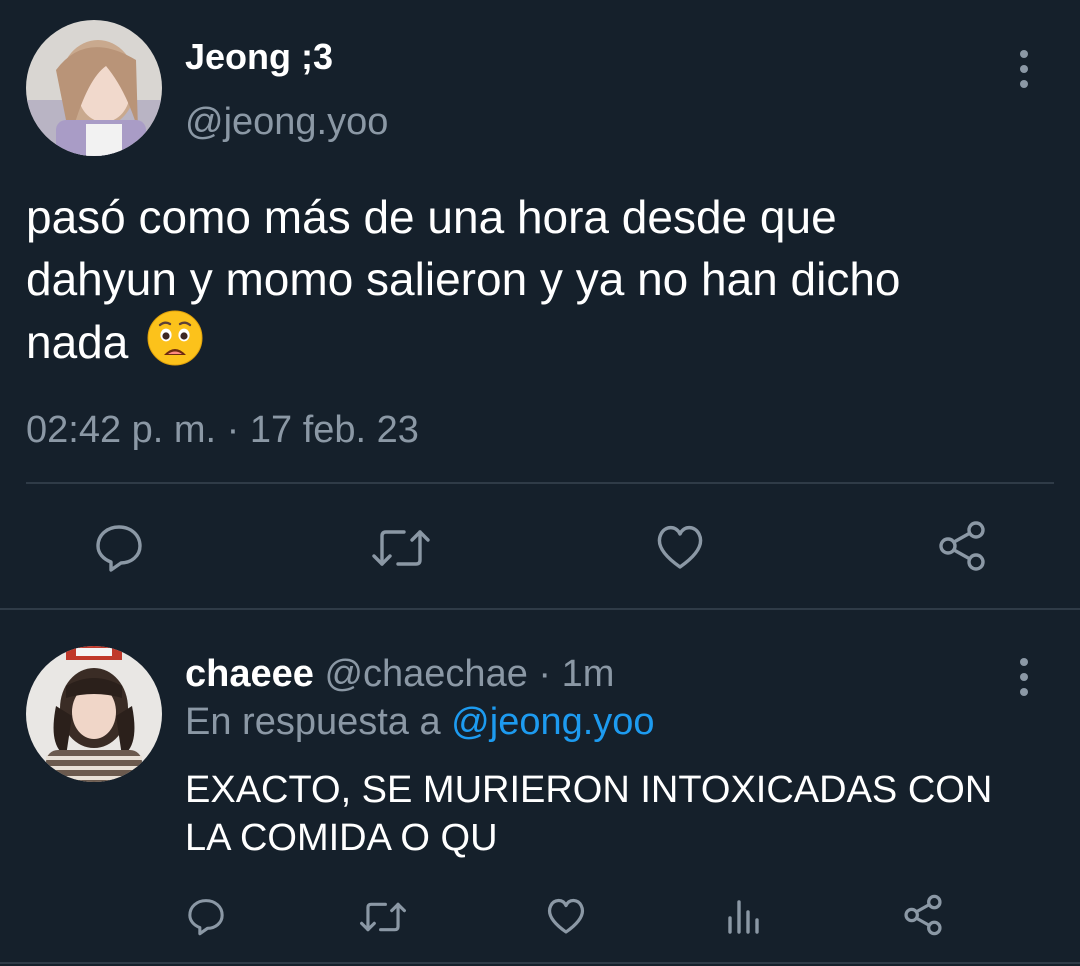 The image size is (1080, 966). Describe the element at coordinates (425, 674) in the screenshot. I see `handle: @chaechae` at that location.